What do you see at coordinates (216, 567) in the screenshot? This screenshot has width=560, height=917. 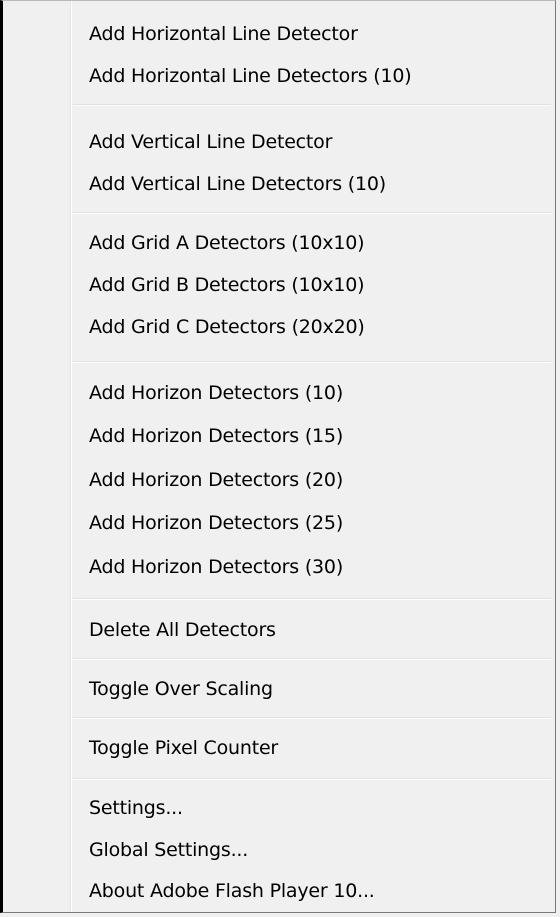 I see `menu-item-add-horizon-detectors-30: Add Horizon Detectors (30)` at bounding box center [216, 567].